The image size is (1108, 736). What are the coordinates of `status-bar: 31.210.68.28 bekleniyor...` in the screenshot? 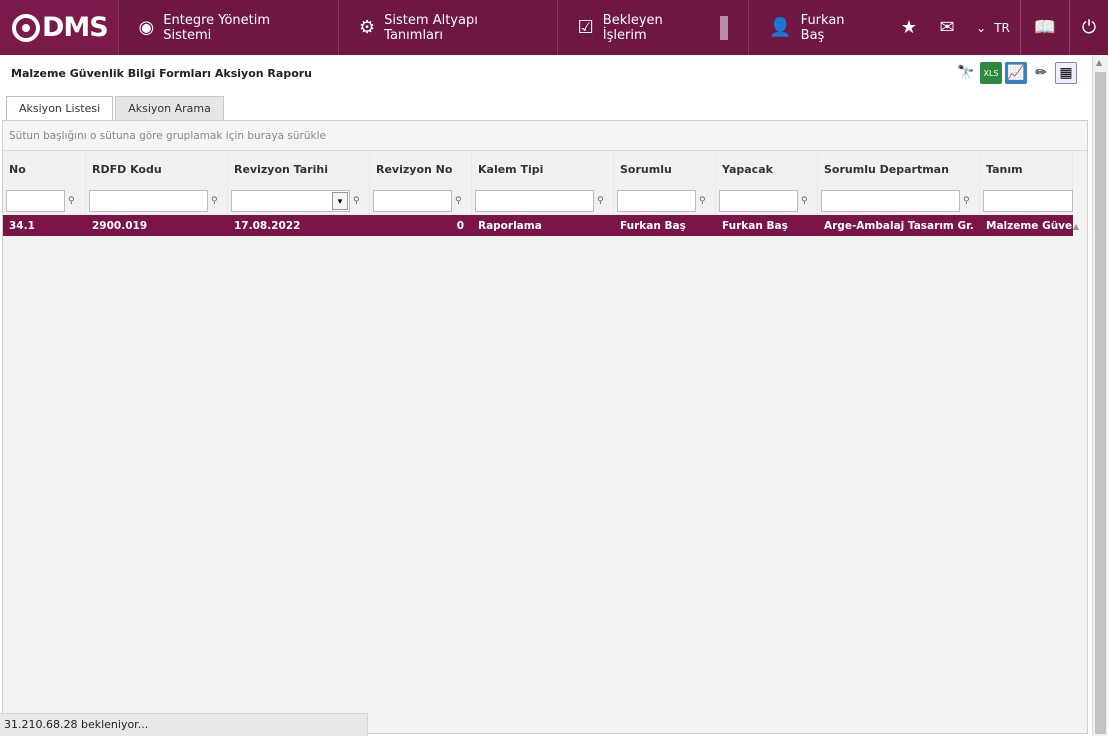 It's located at (184, 724).